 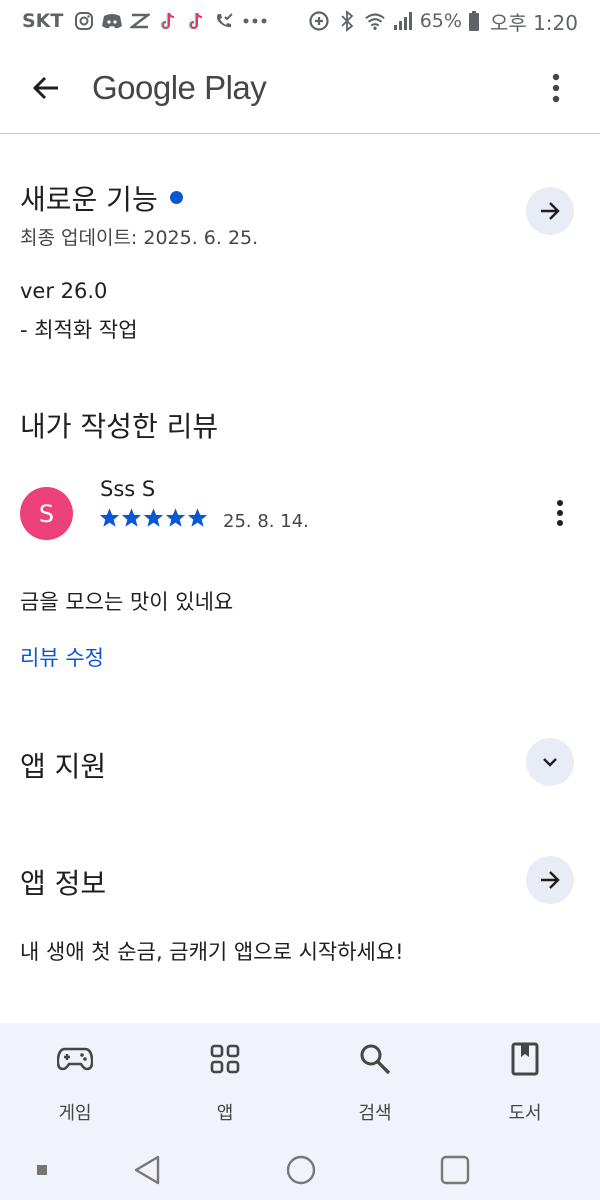 I want to click on system-recents-button, so click(x=455, y=1170).